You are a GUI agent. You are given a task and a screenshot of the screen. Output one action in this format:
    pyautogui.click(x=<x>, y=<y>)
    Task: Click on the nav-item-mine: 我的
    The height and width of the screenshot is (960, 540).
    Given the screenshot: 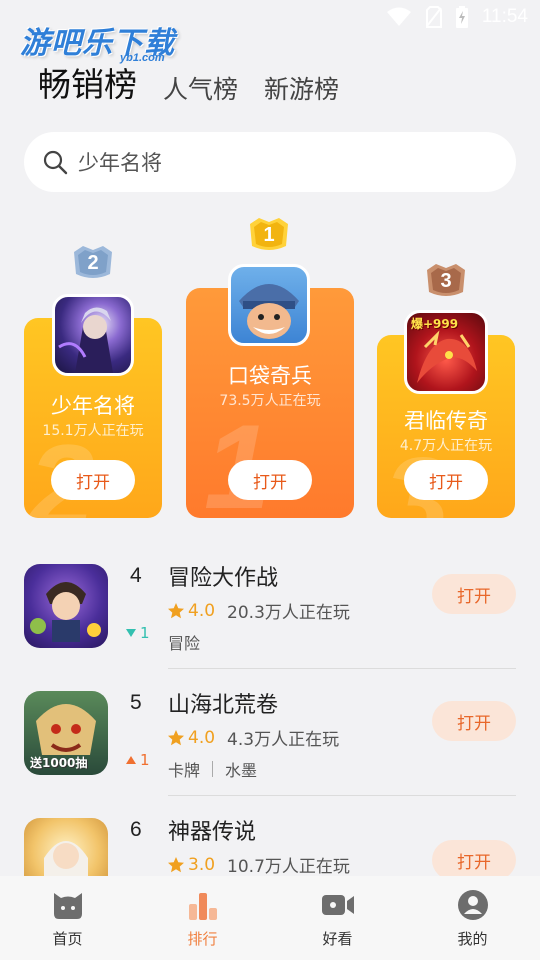 What is the action you would take?
    pyautogui.click(x=472, y=918)
    